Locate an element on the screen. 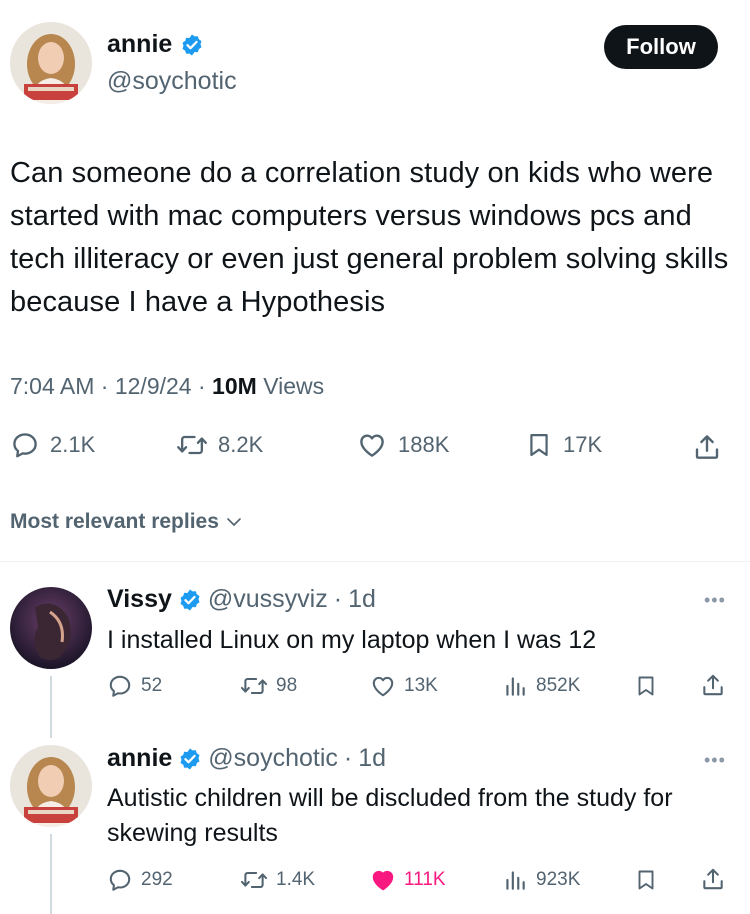  follow-button: Follow is located at coordinates (661, 47).